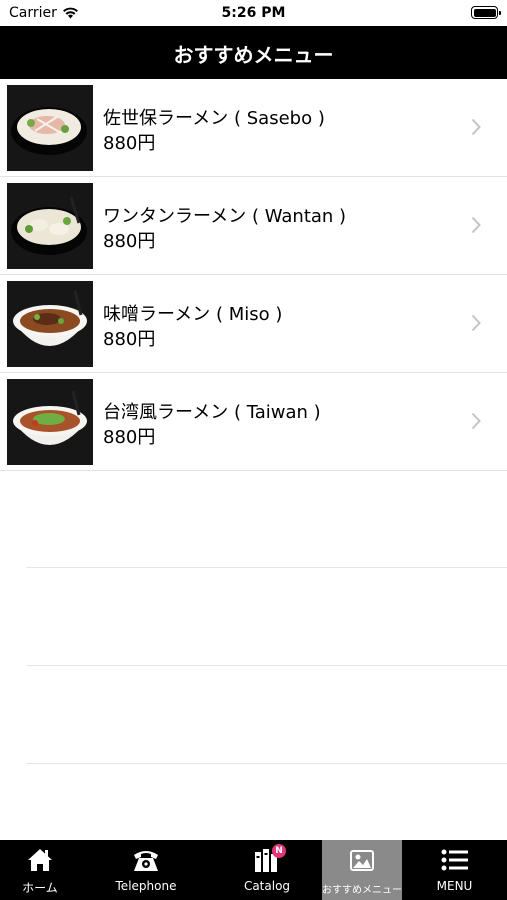 The height and width of the screenshot is (900, 507). I want to click on catalog-new-badge: N, so click(279, 851).